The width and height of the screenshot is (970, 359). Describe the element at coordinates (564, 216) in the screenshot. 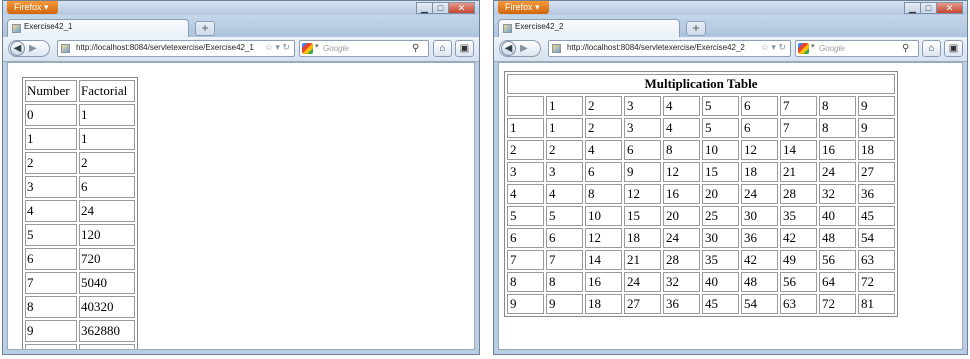

I see `table-cell: 5` at that location.